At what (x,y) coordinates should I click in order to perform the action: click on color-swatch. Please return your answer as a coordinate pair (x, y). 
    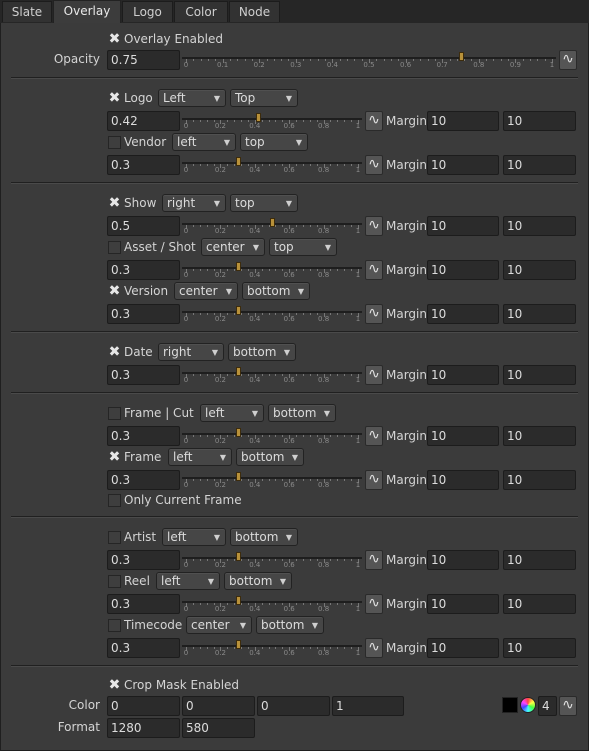
    Looking at the image, I should click on (510, 705).